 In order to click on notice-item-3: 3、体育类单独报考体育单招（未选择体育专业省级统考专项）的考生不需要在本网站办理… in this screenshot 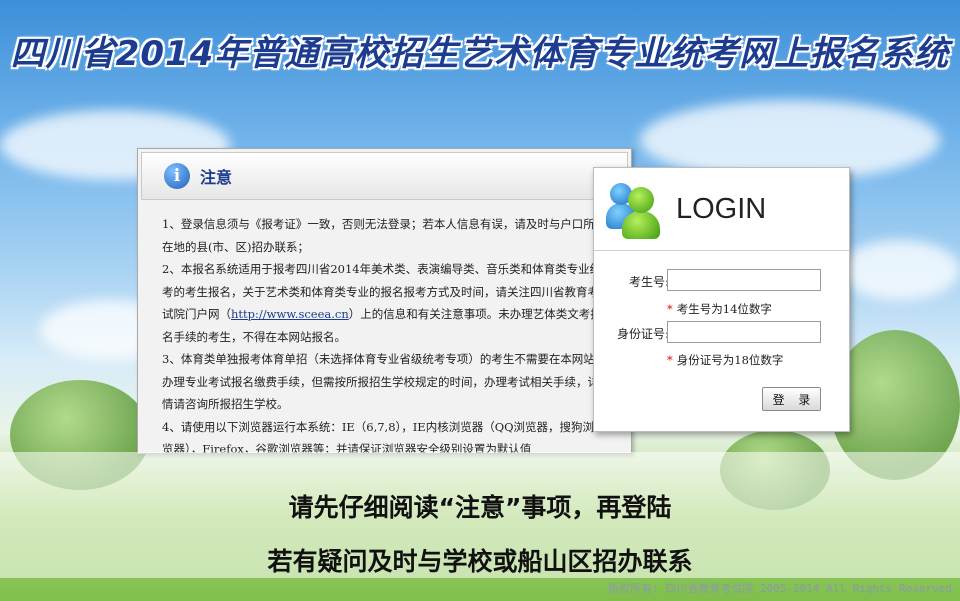, I will do `click(380, 381)`.